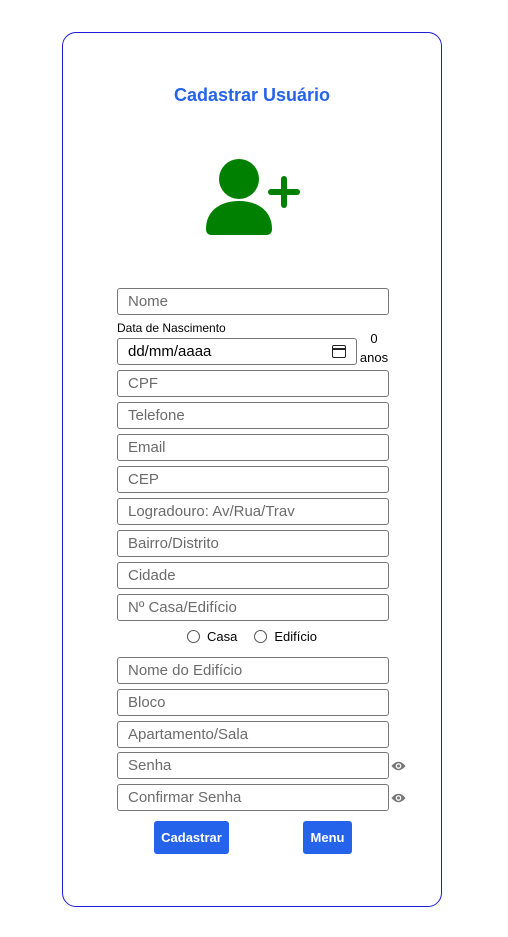  Describe the element at coordinates (253, 734) in the screenshot. I see `apartment-input` at that location.